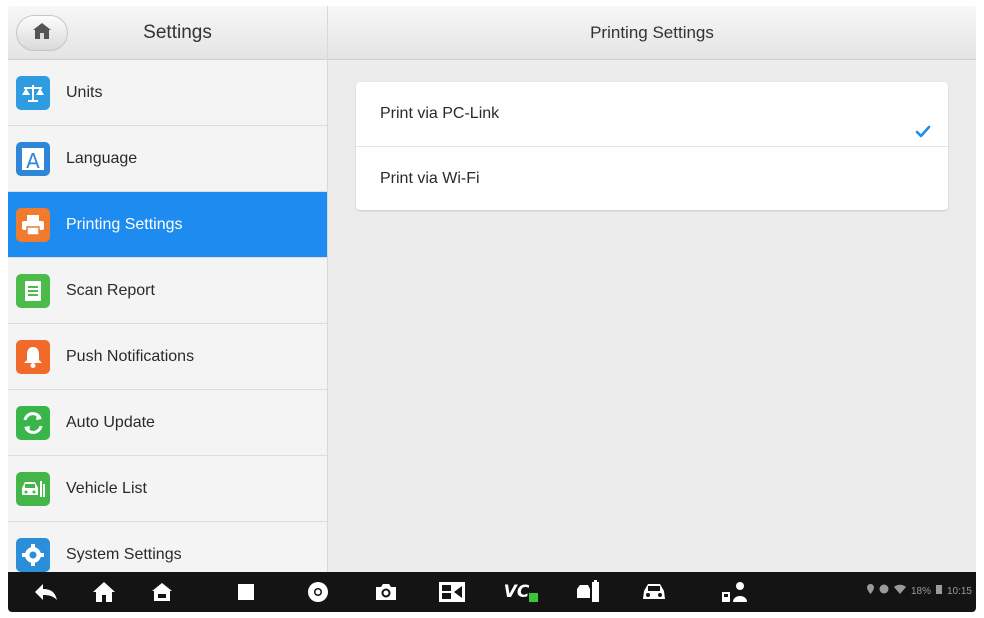  I want to click on language-icon: A, so click(33, 158).